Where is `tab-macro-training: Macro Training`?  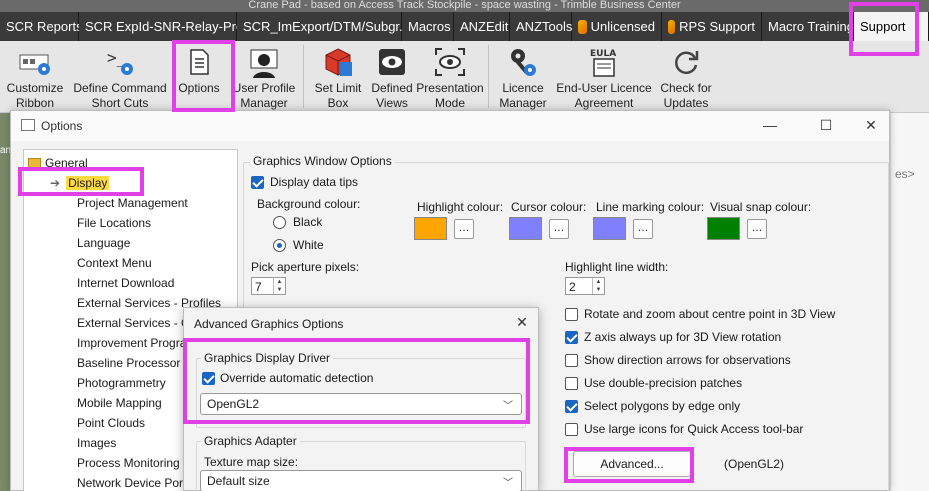 tab-macro-training: Macro Training is located at coordinates (808, 26).